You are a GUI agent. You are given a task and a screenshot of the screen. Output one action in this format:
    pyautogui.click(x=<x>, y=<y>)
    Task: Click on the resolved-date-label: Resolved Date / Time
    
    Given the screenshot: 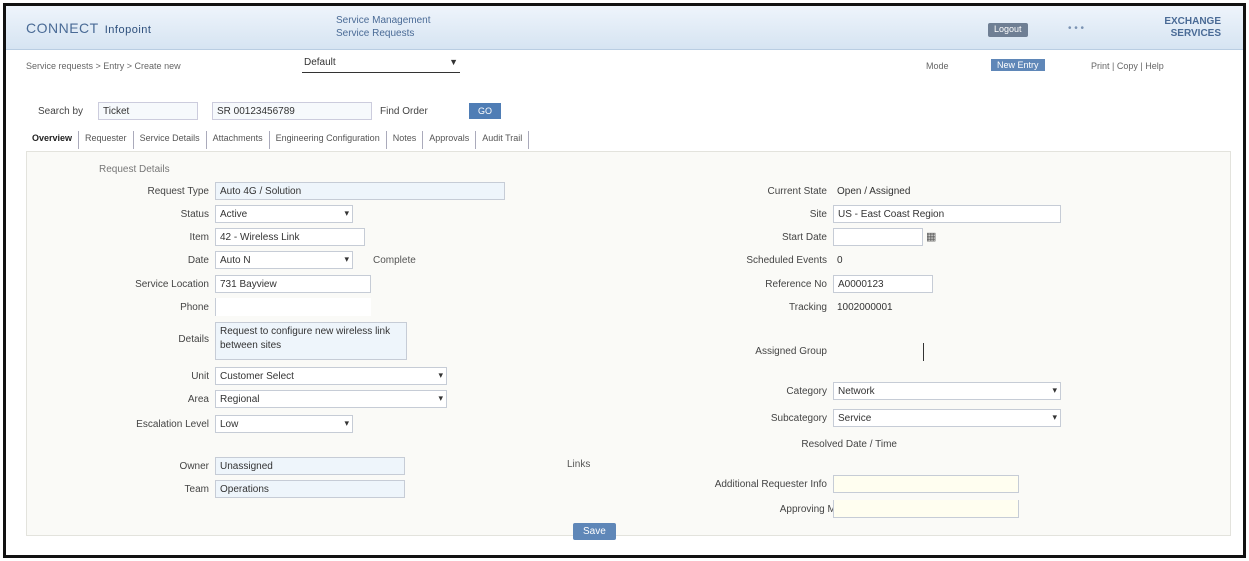 What is the action you would take?
    pyautogui.click(x=849, y=444)
    